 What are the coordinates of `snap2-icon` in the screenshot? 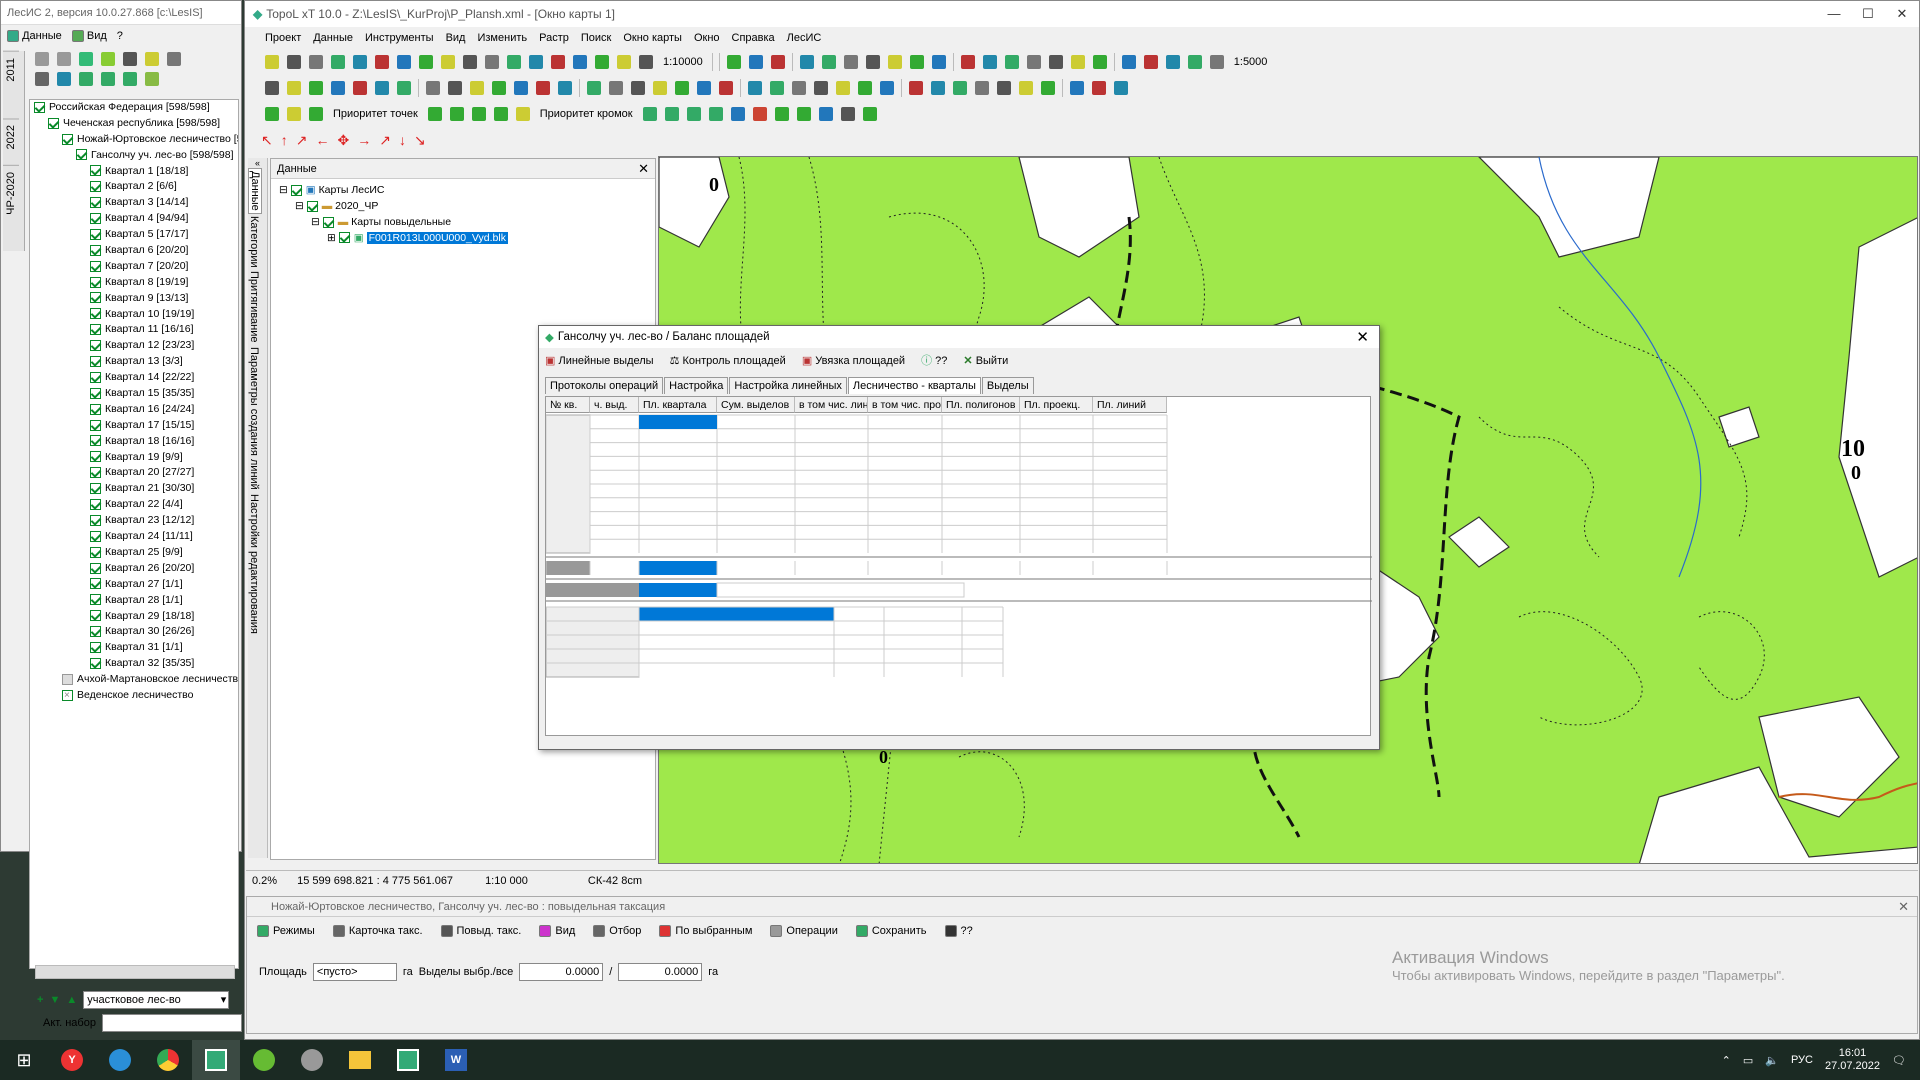 It's located at (294, 114).